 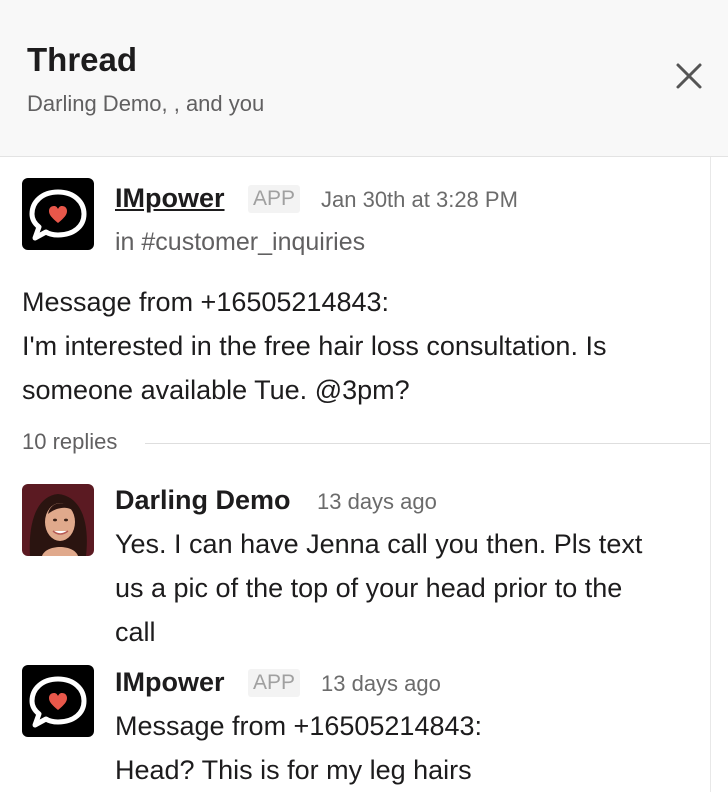 What do you see at coordinates (82, 59) in the screenshot?
I see `thread-title: Thread` at bounding box center [82, 59].